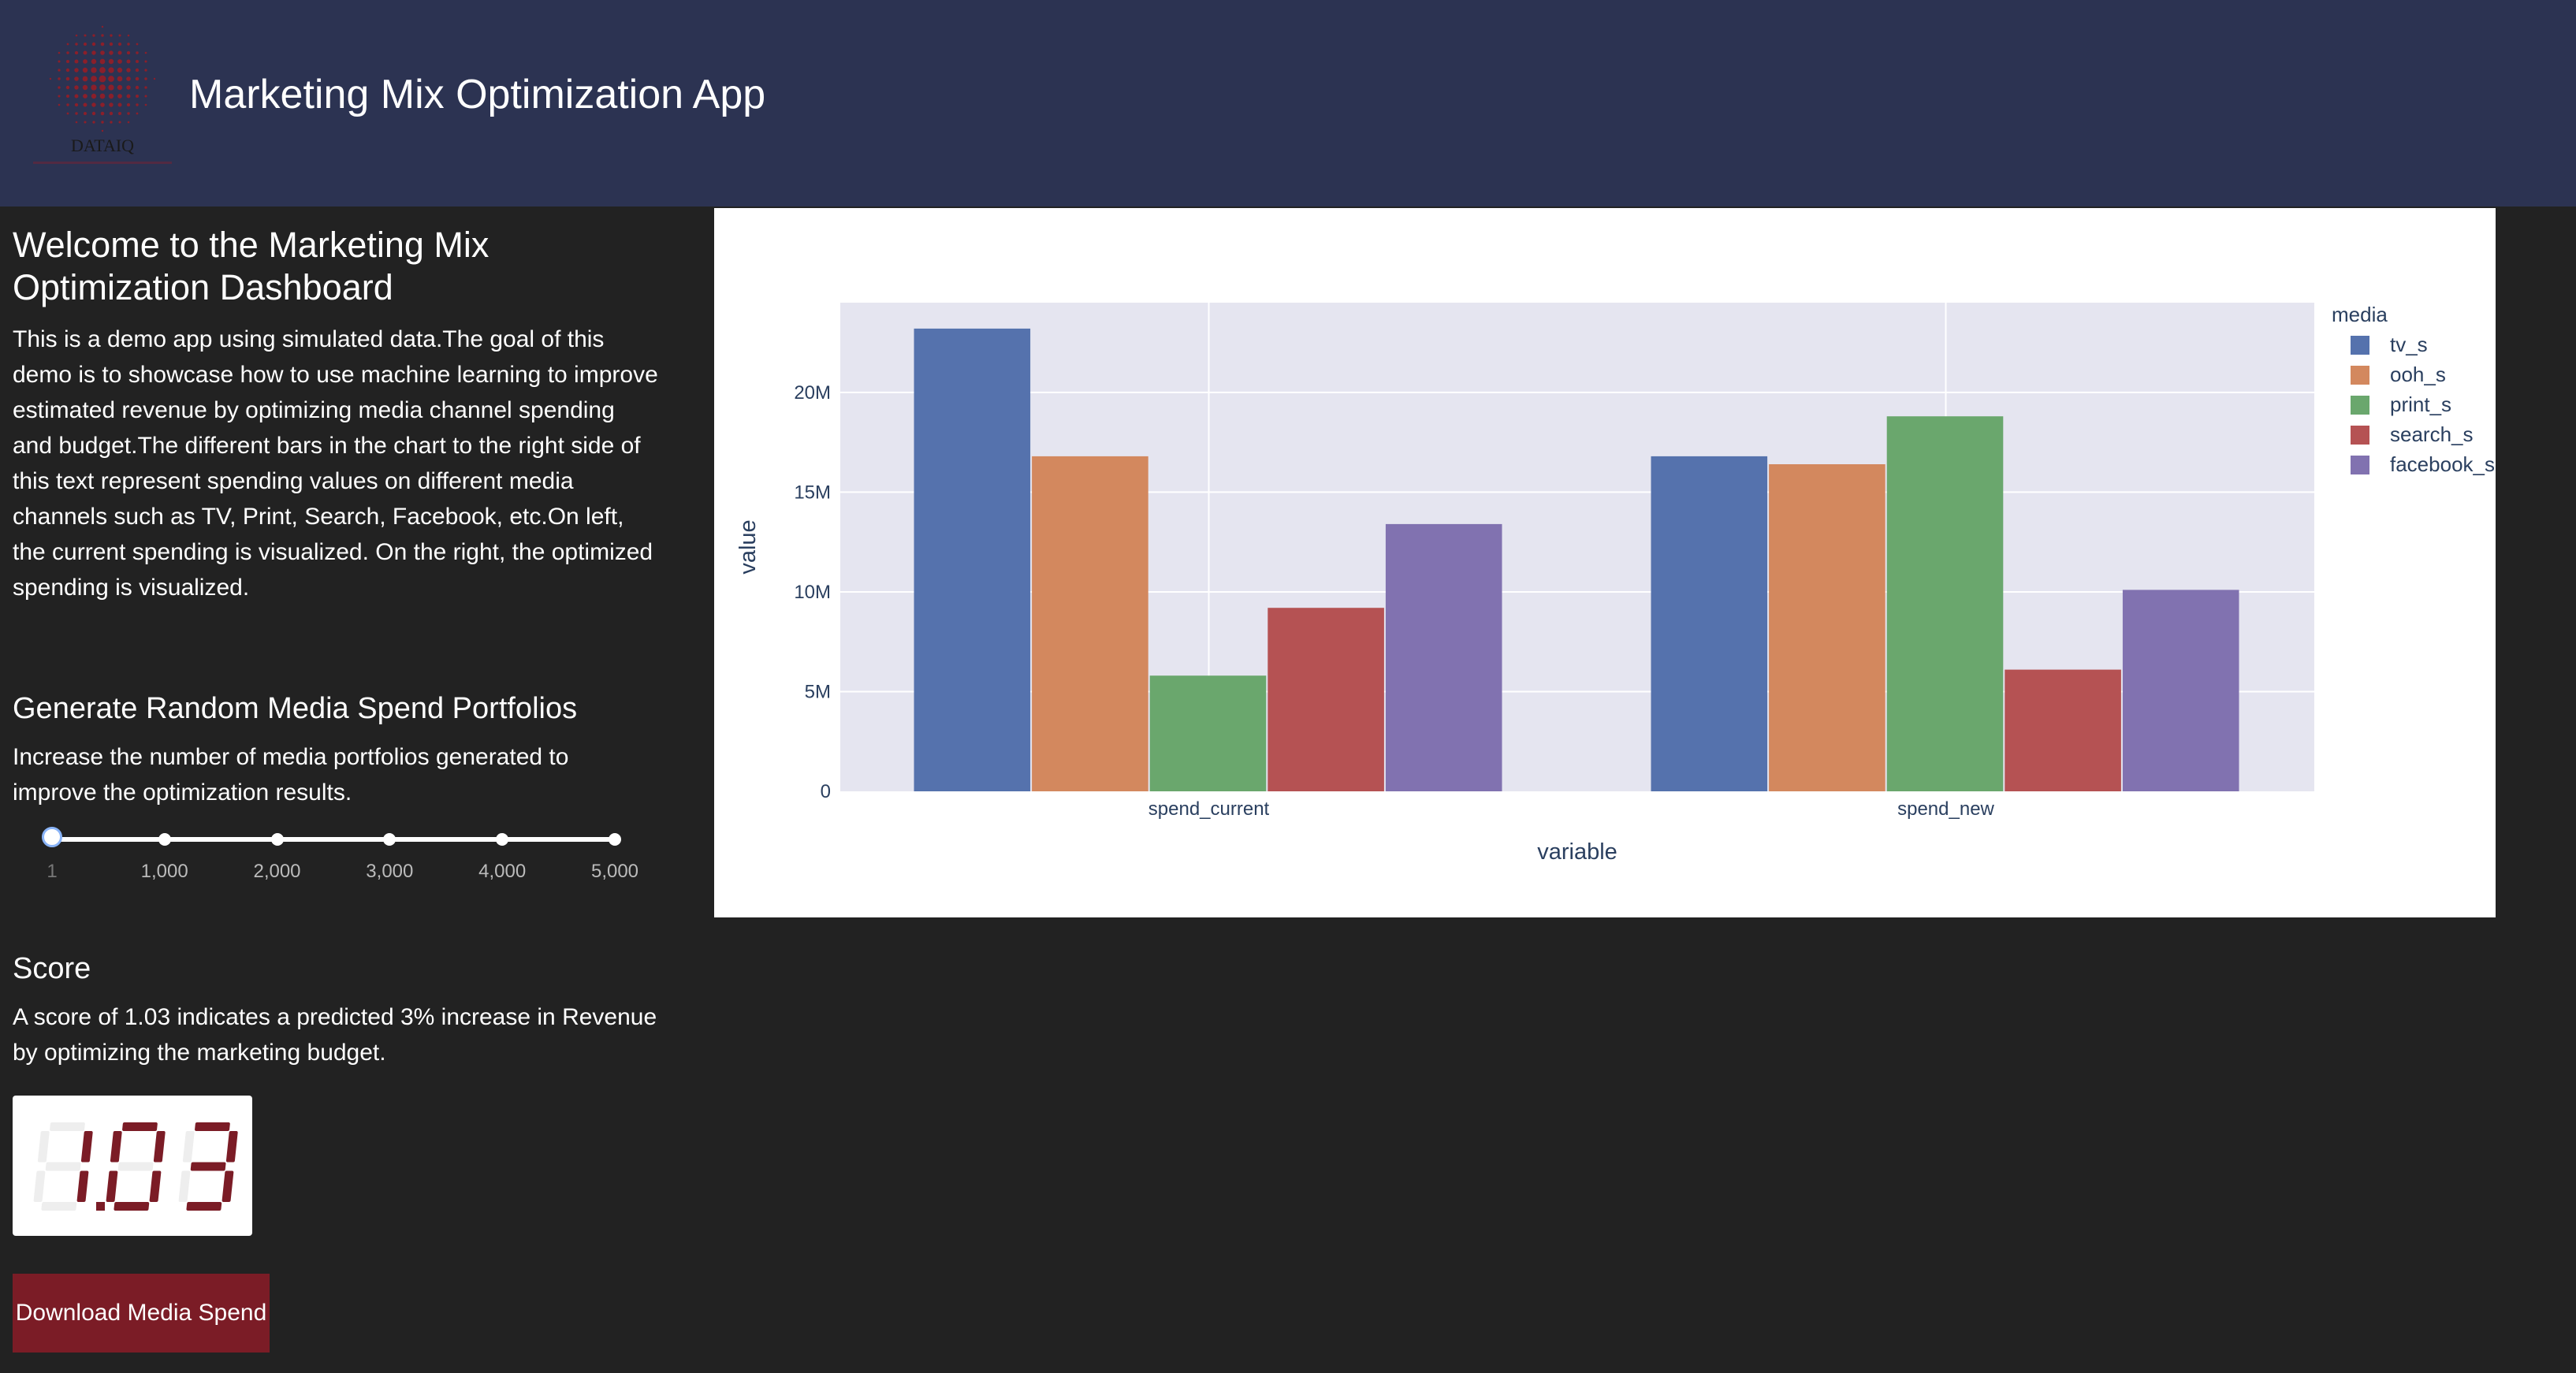  Describe the element at coordinates (2180, 690) in the screenshot. I see `bar-facebook_s-spend_new` at that location.